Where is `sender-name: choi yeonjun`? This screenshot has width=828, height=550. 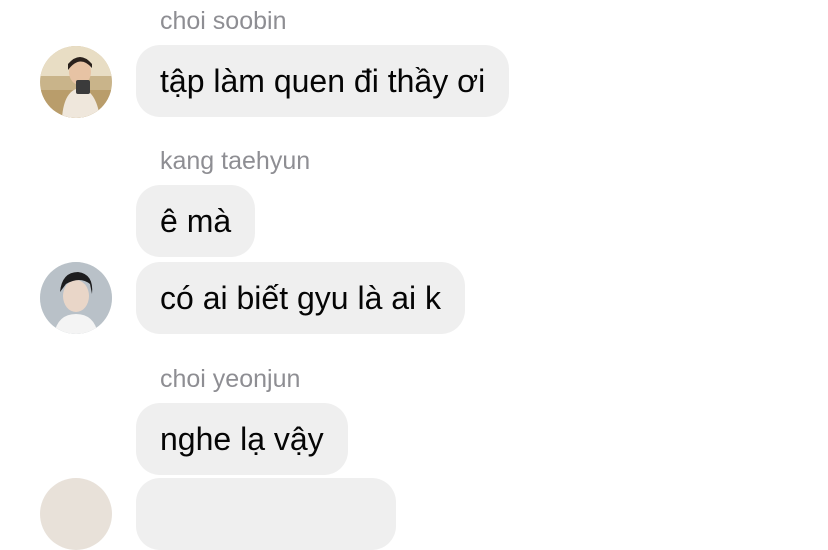 sender-name: choi yeonjun is located at coordinates (230, 379).